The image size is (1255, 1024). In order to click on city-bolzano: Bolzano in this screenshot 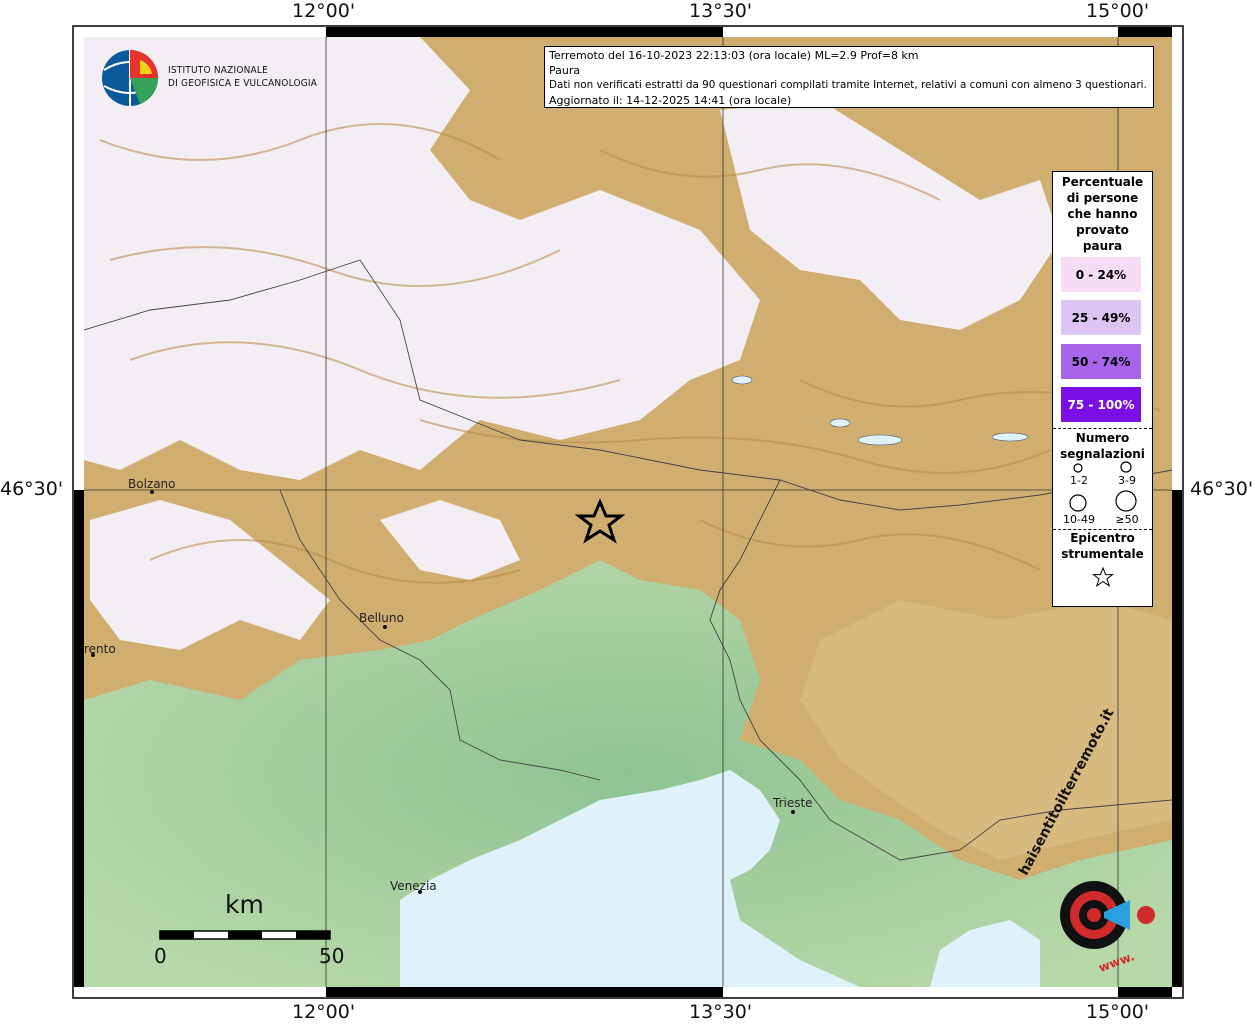, I will do `click(152, 484)`.